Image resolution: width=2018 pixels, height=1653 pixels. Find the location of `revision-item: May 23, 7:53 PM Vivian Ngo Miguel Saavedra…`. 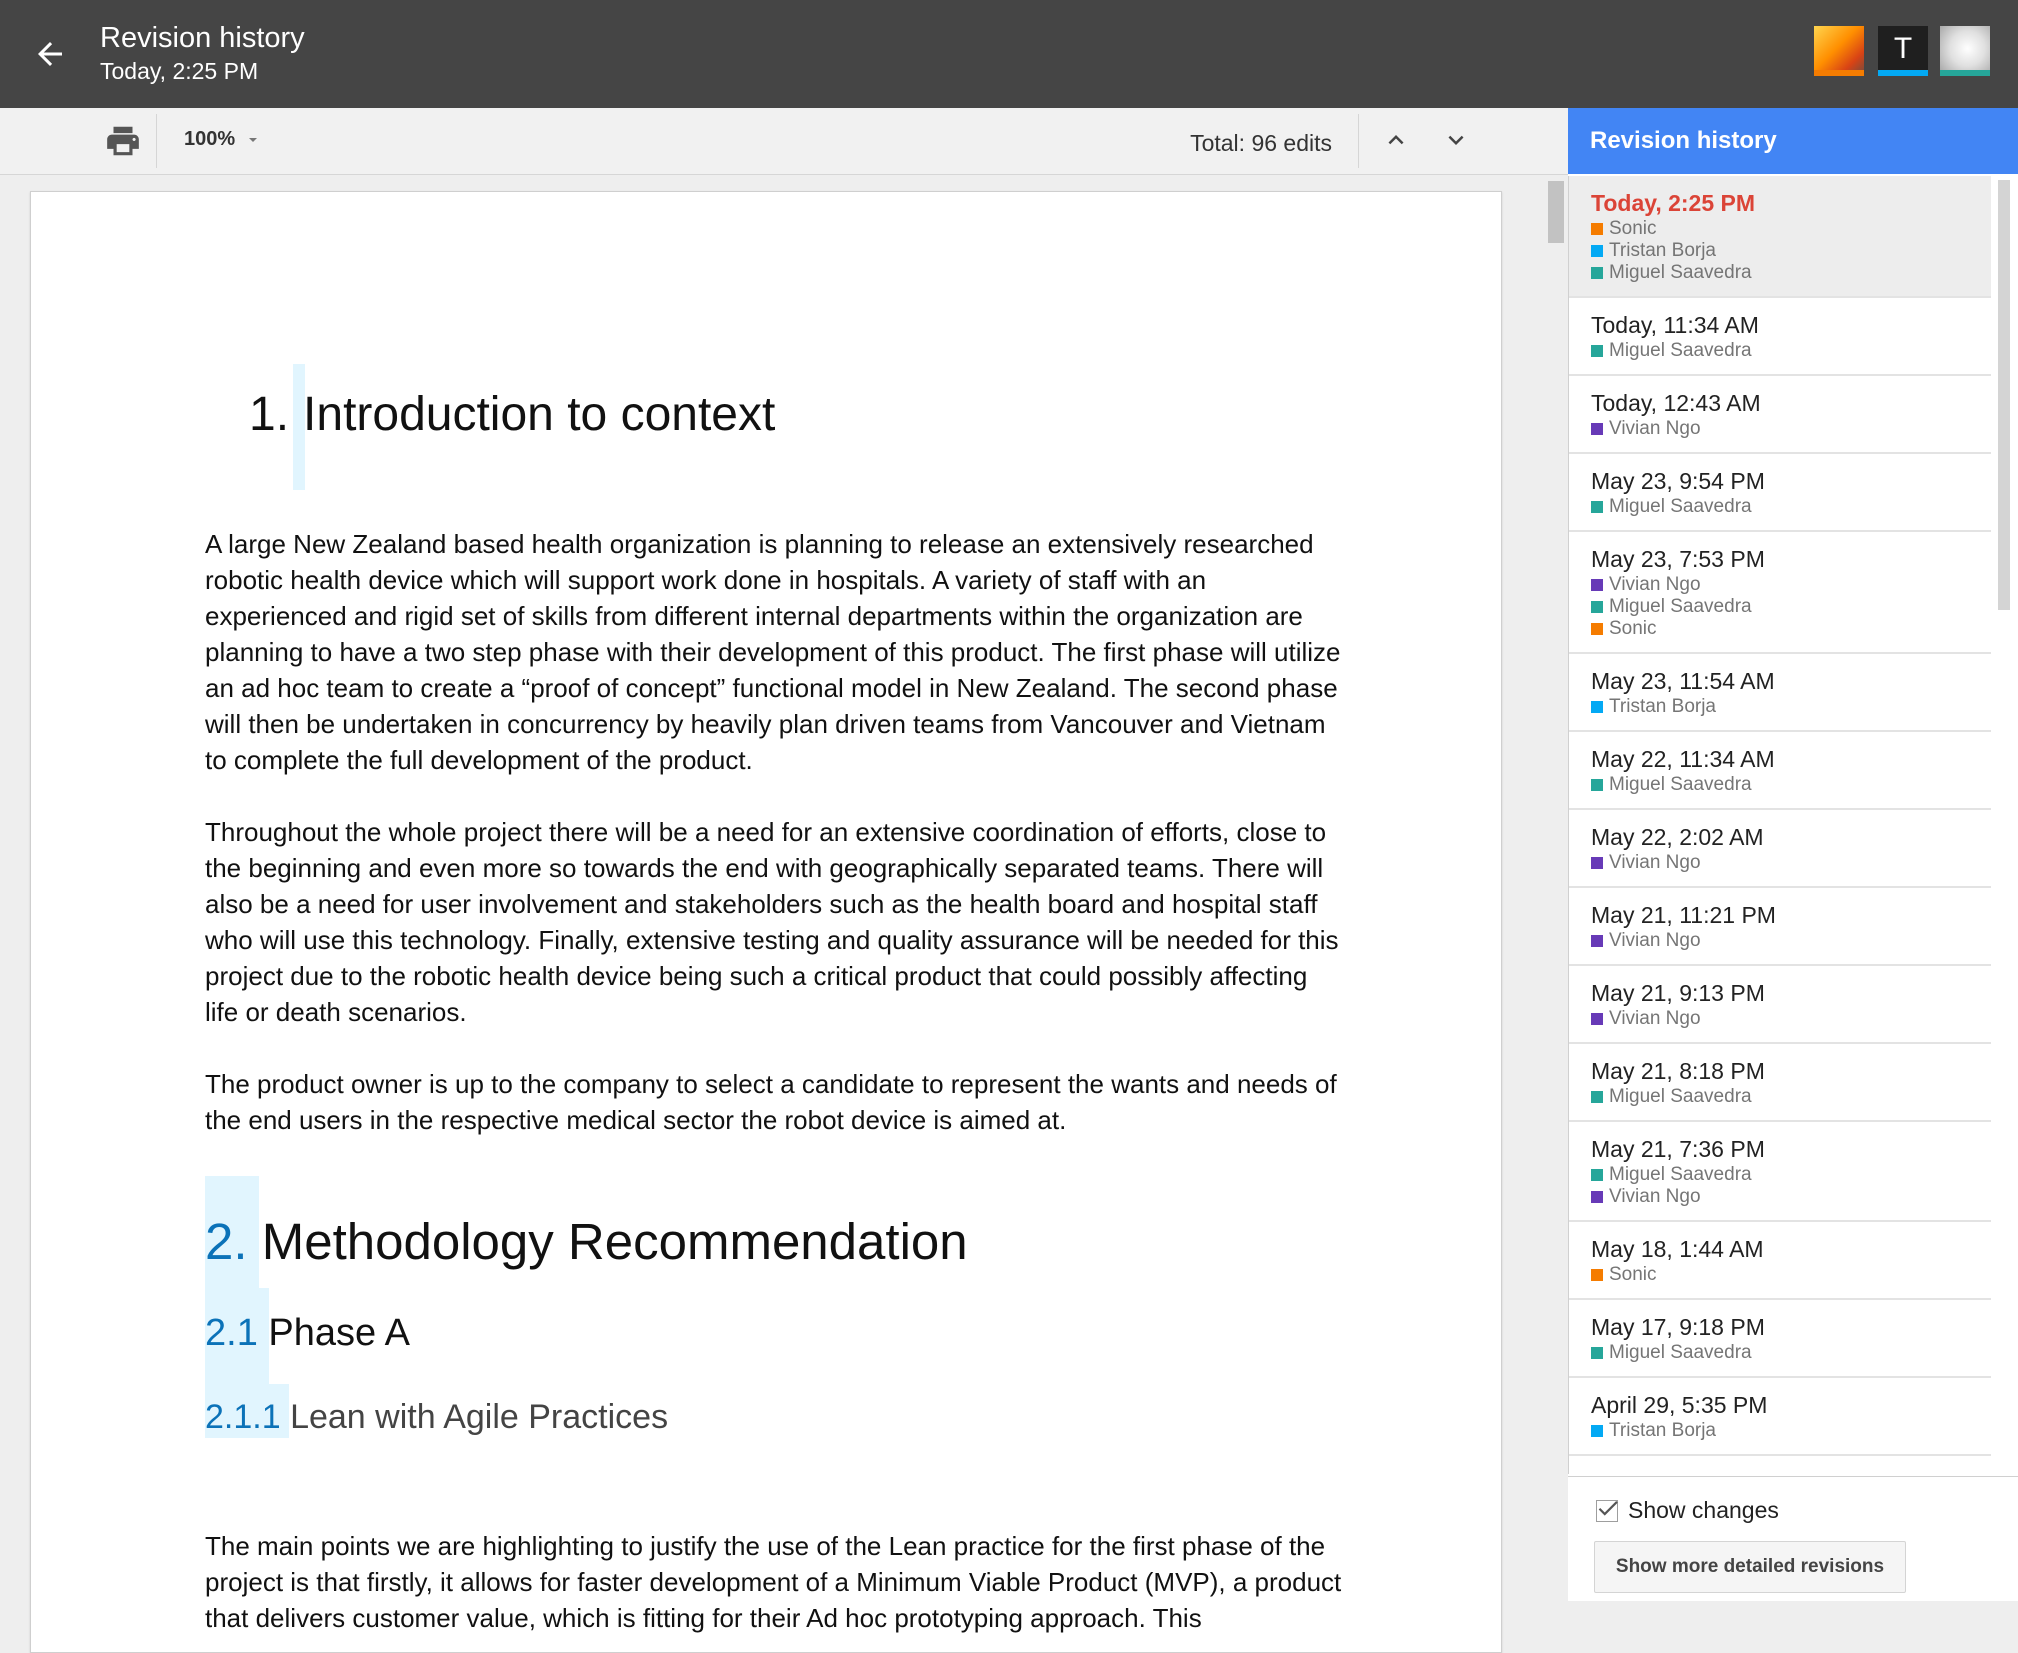

revision-item: May 23, 7:53 PM Vivian Ngo Miguel Saavedra… is located at coordinates (1780, 593).